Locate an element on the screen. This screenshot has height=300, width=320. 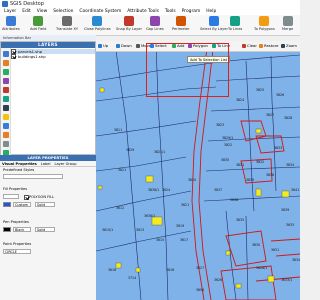
menu-item-coordinate-system: Coordinate System is located at coordinates (100, 11).